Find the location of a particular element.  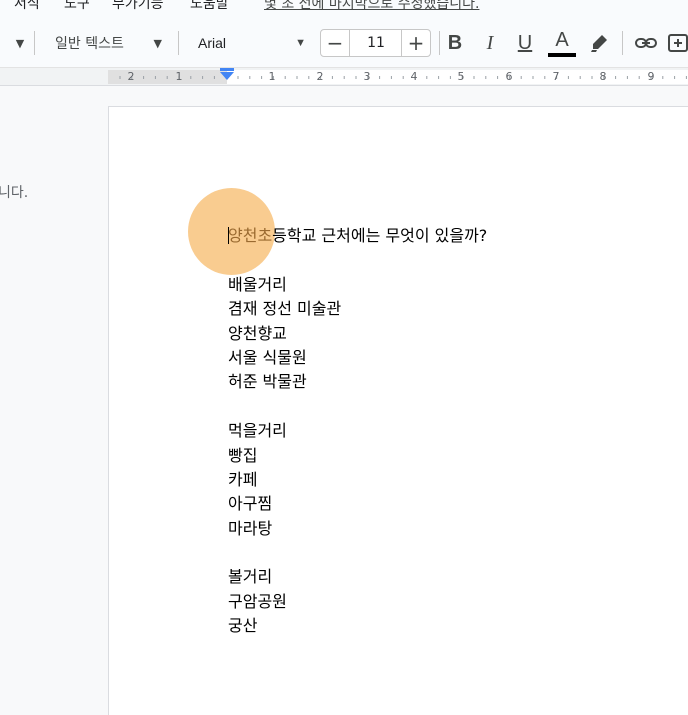

paragraph-style-select: 일반 텍스트 ▼ is located at coordinates (105, 43).